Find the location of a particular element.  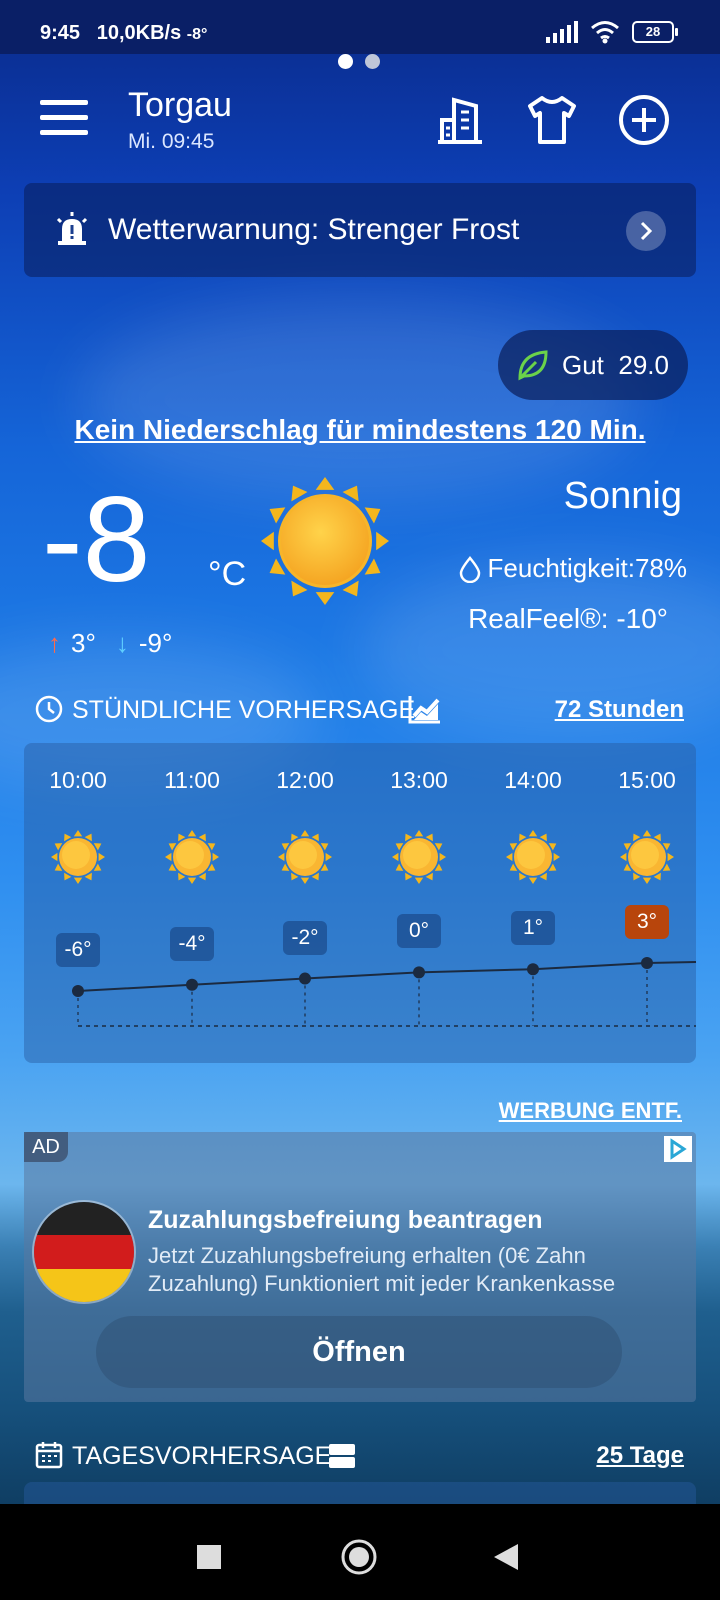

air-quality-pill: Gut 29.0 is located at coordinates (593, 365).